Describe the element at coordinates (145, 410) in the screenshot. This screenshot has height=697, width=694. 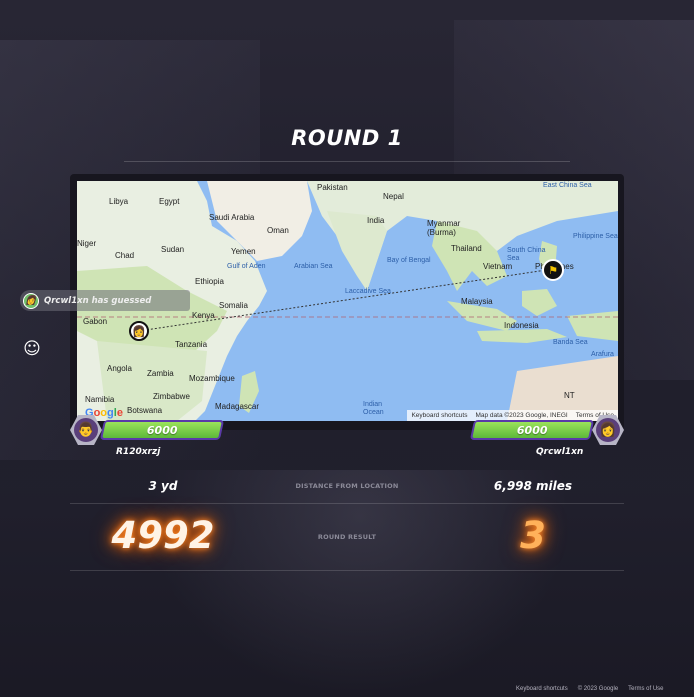
I see `map-label: Botswana` at that location.